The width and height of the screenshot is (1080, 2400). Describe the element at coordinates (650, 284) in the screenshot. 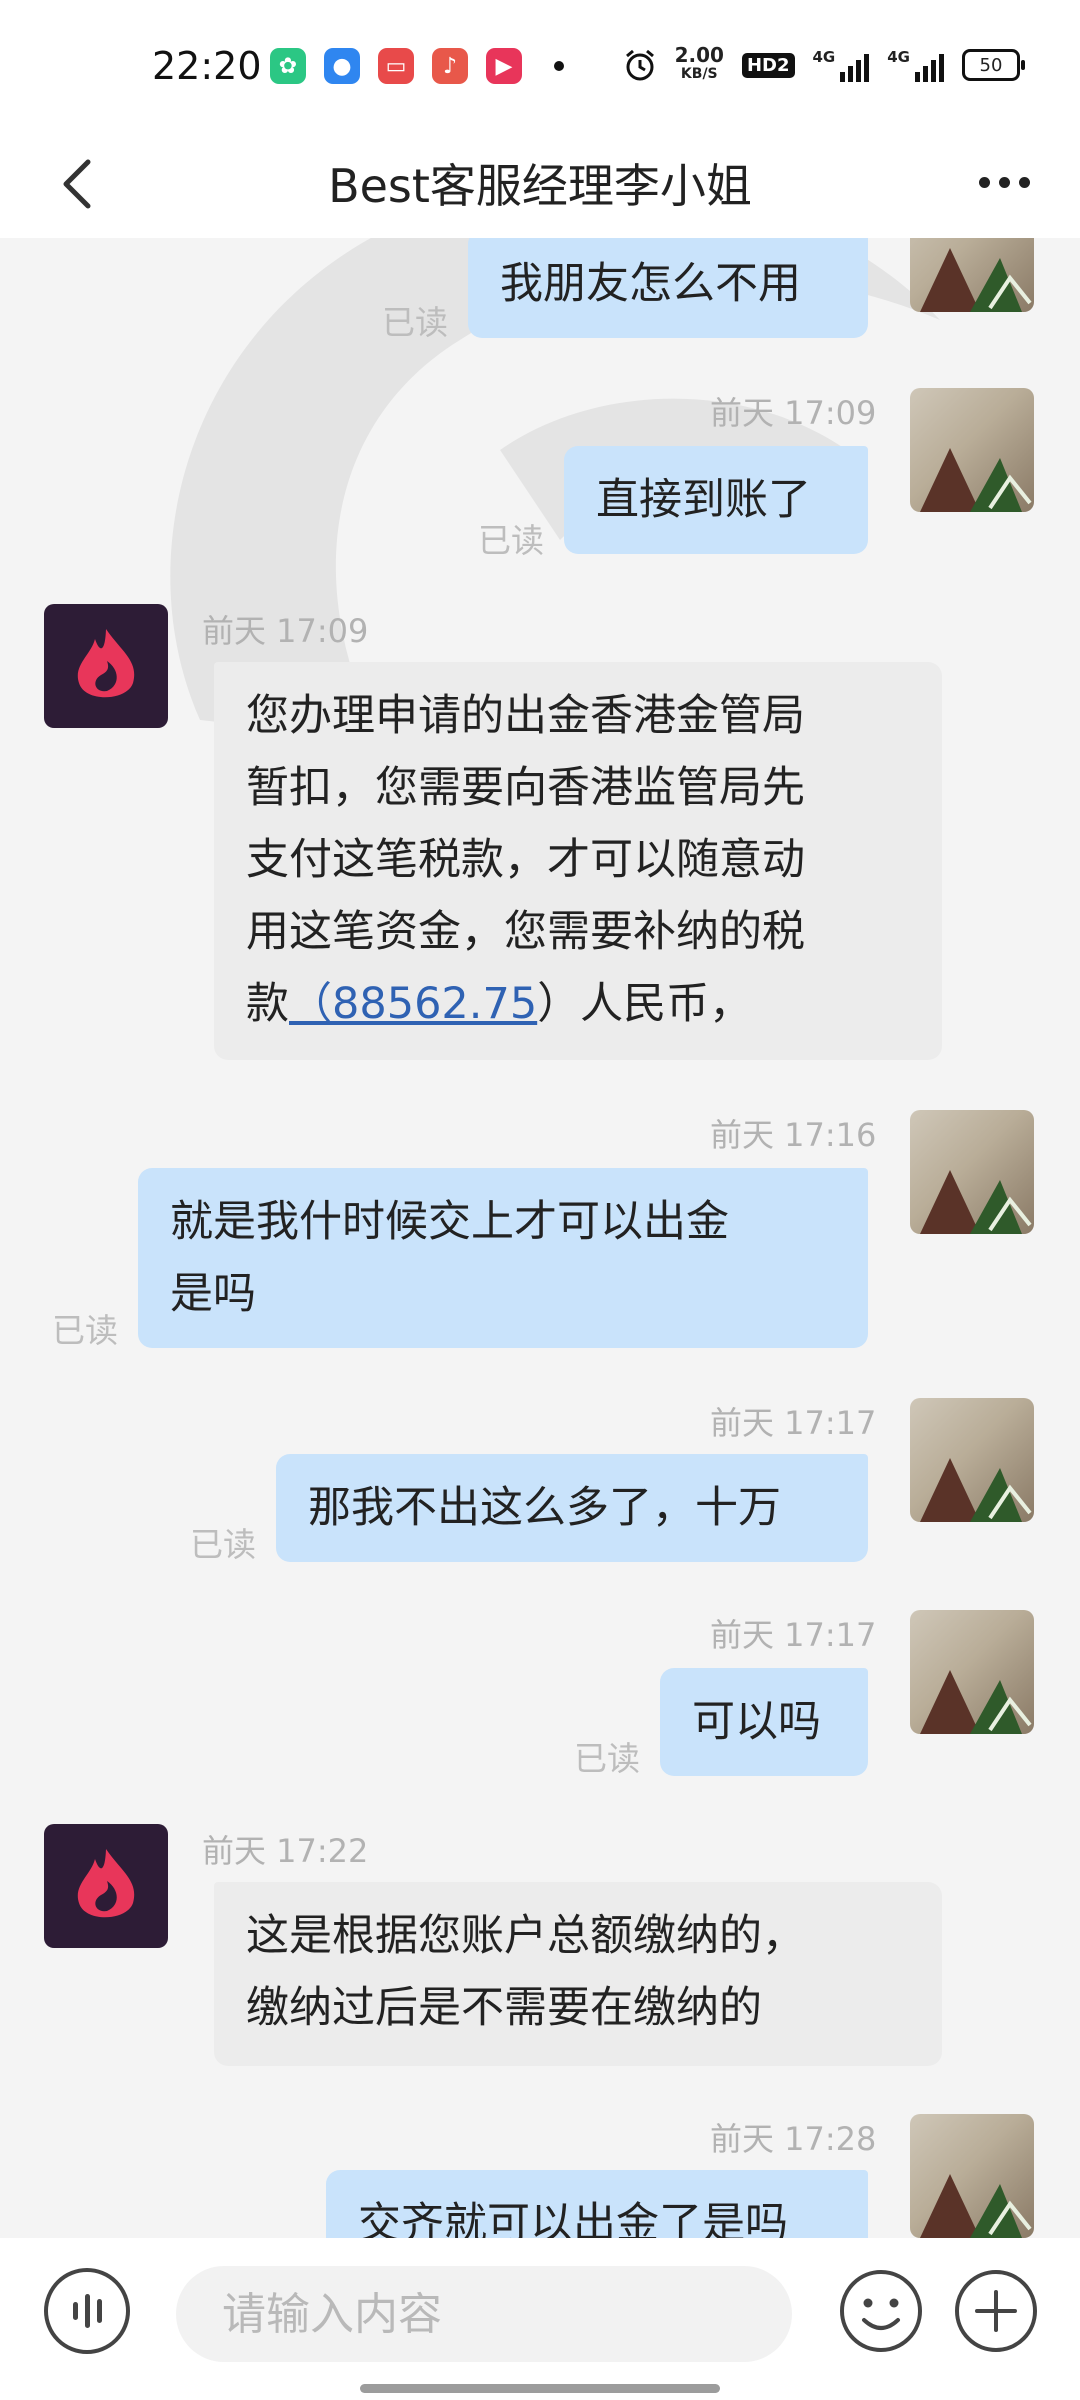

I see `message-text: 我朋友怎么不用` at that location.